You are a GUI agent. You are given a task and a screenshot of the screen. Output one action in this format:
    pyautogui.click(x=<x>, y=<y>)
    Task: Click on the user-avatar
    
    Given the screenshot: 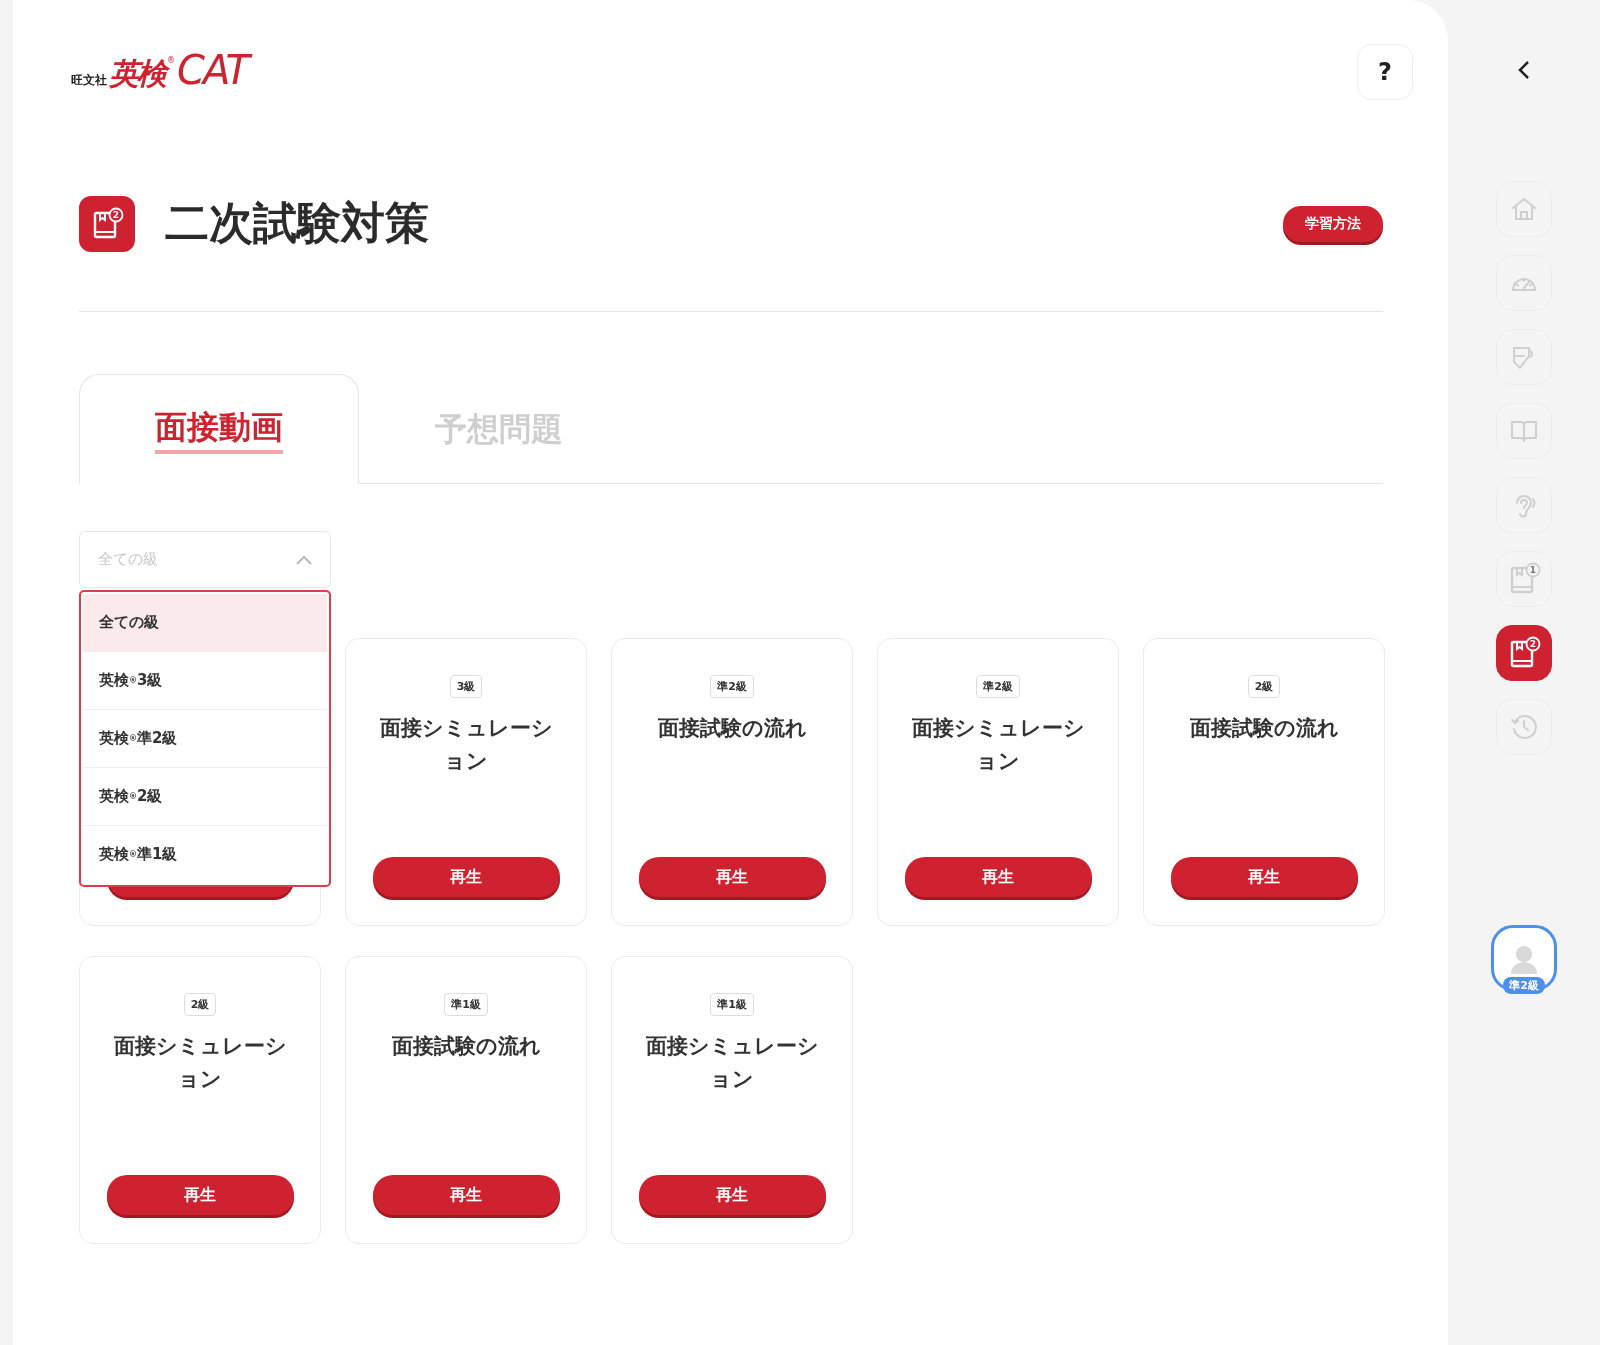 What is the action you would take?
    pyautogui.click(x=1524, y=958)
    